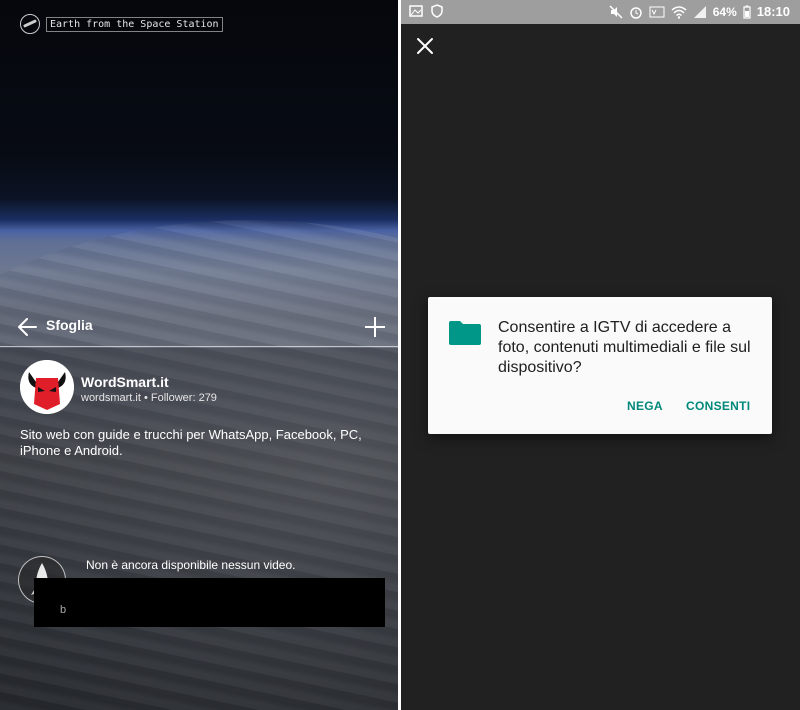  I want to click on signal-icon, so click(699, 11).